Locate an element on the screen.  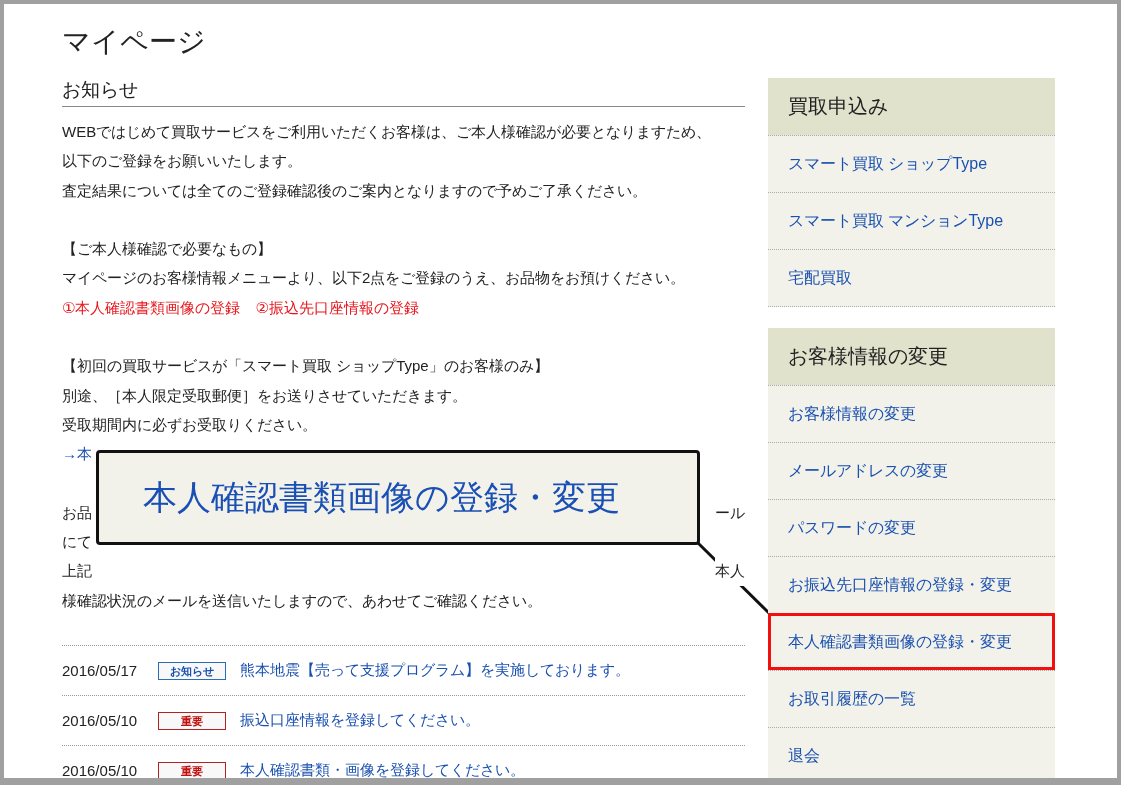
text-fragment: 本人 is located at coordinates (730, 571).